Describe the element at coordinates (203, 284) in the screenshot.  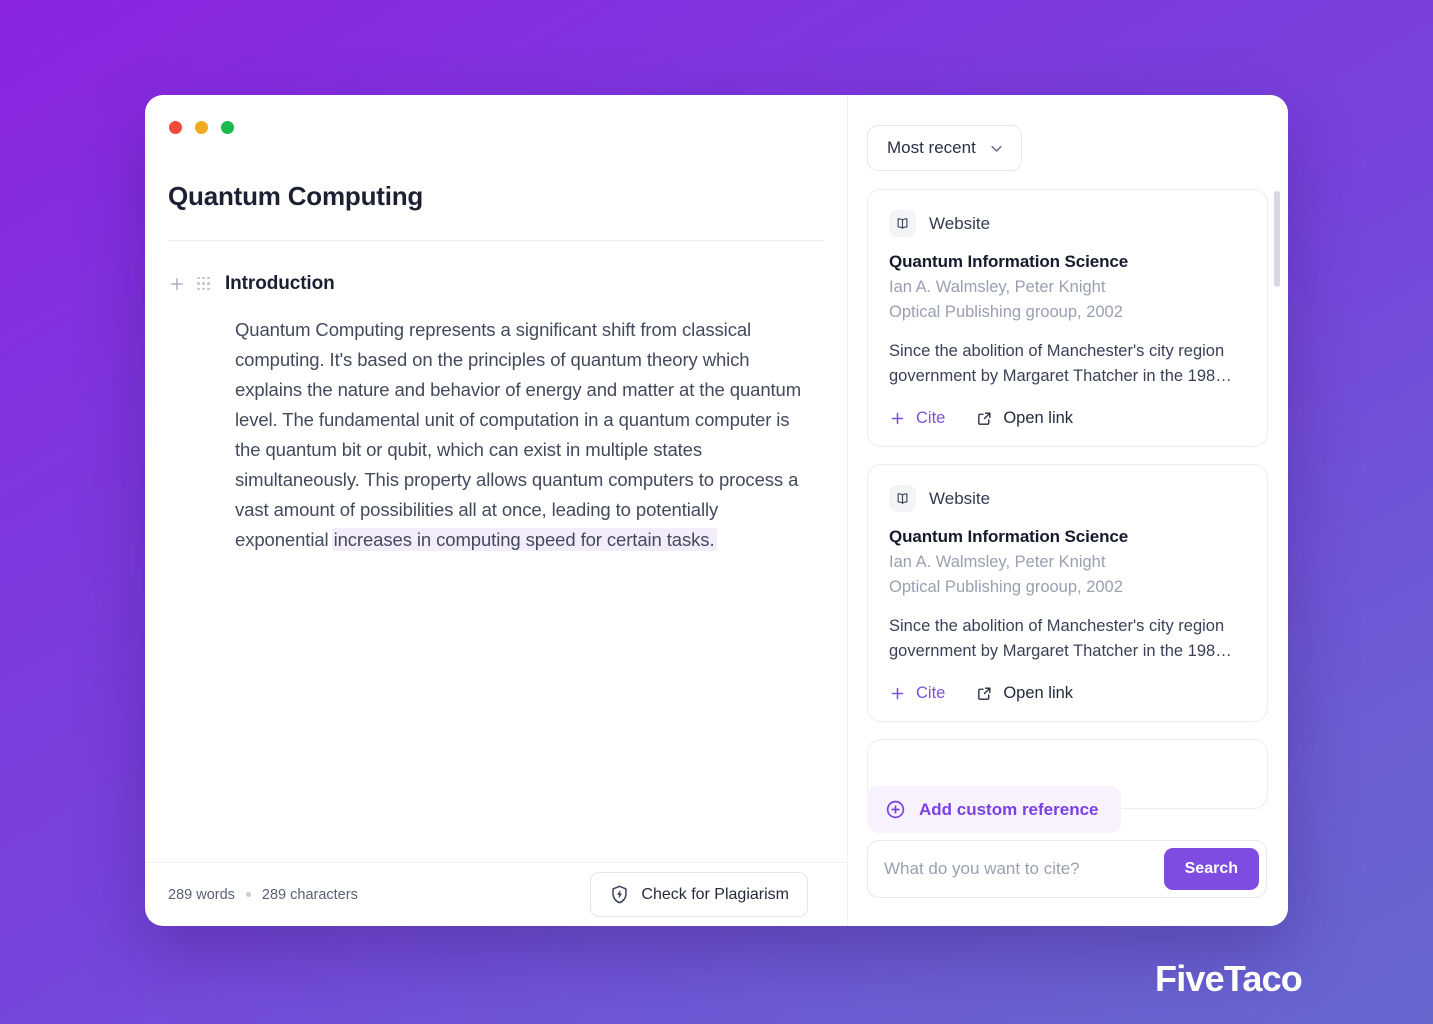
I see `drag-handle-icon` at that location.